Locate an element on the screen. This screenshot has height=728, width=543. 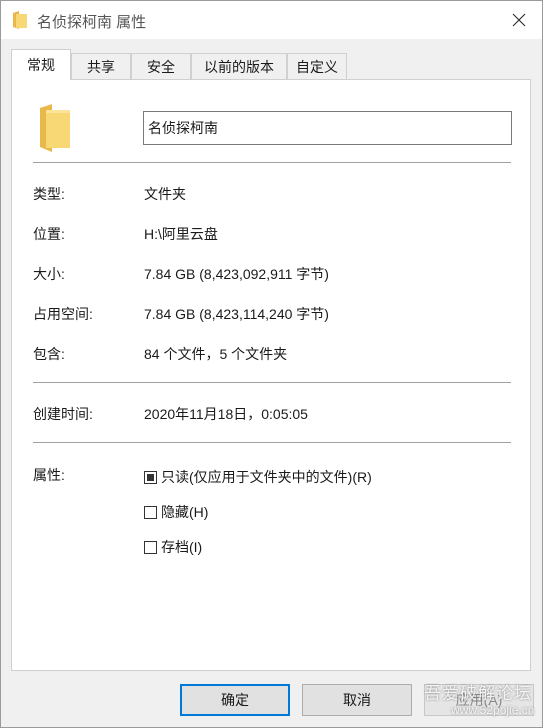
tab-bar: 常规 共享 安全 以前的版本 自定义 is located at coordinates (271, 64).